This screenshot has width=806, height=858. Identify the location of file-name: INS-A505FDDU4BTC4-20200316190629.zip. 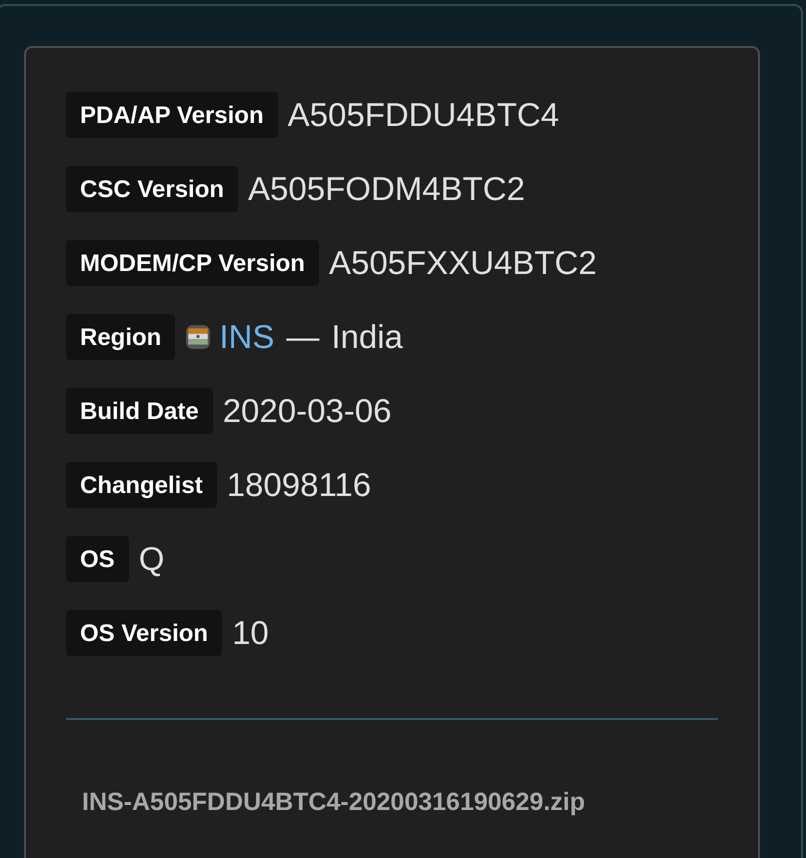
(334, 802).